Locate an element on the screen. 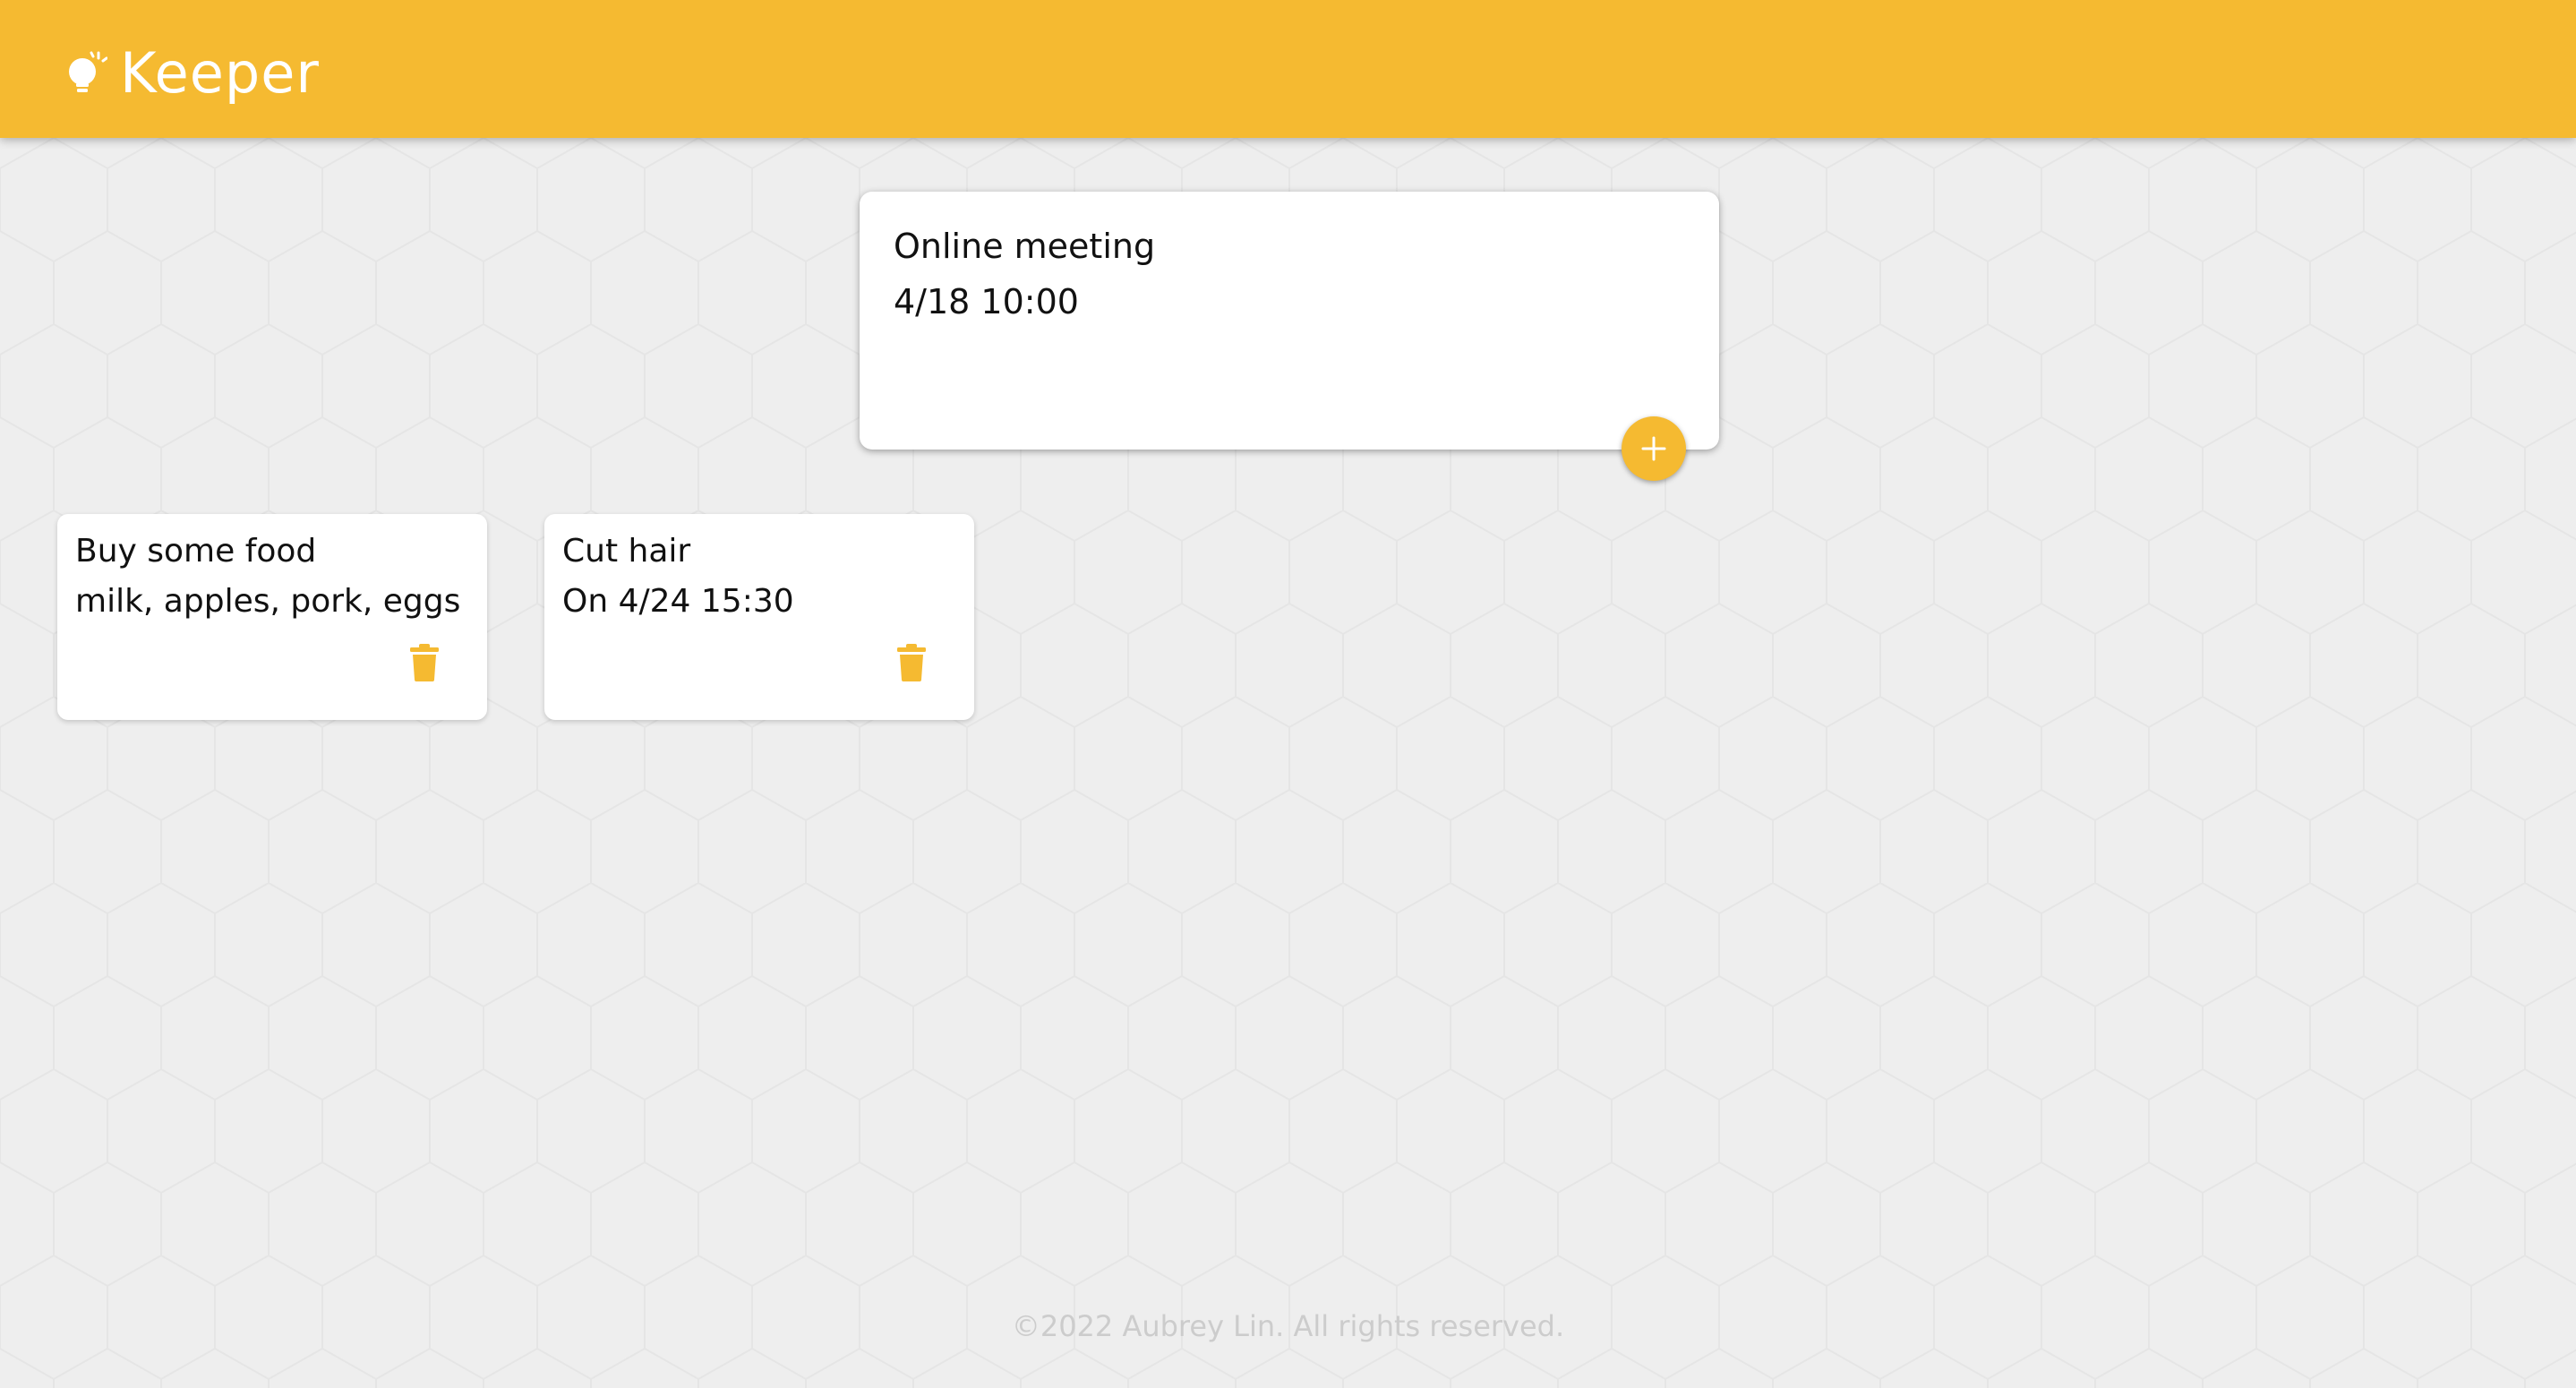  note-content-textarea: 4/18 10:00 is located at coordinates (1289, 301).